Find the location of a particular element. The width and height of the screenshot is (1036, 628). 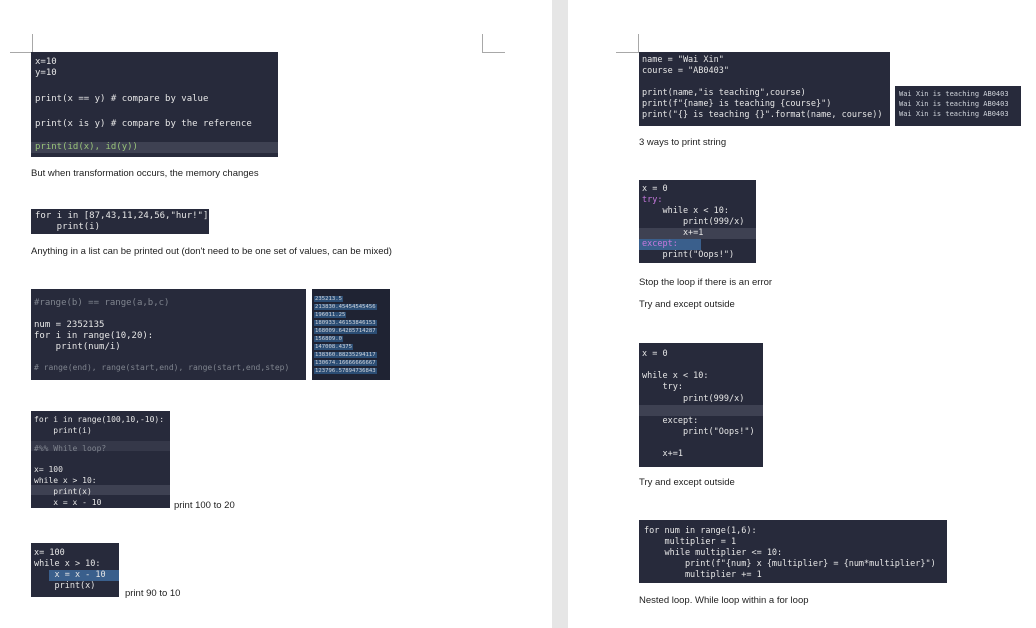

output-line: 235213.5 is located at coordinates (328, 299).